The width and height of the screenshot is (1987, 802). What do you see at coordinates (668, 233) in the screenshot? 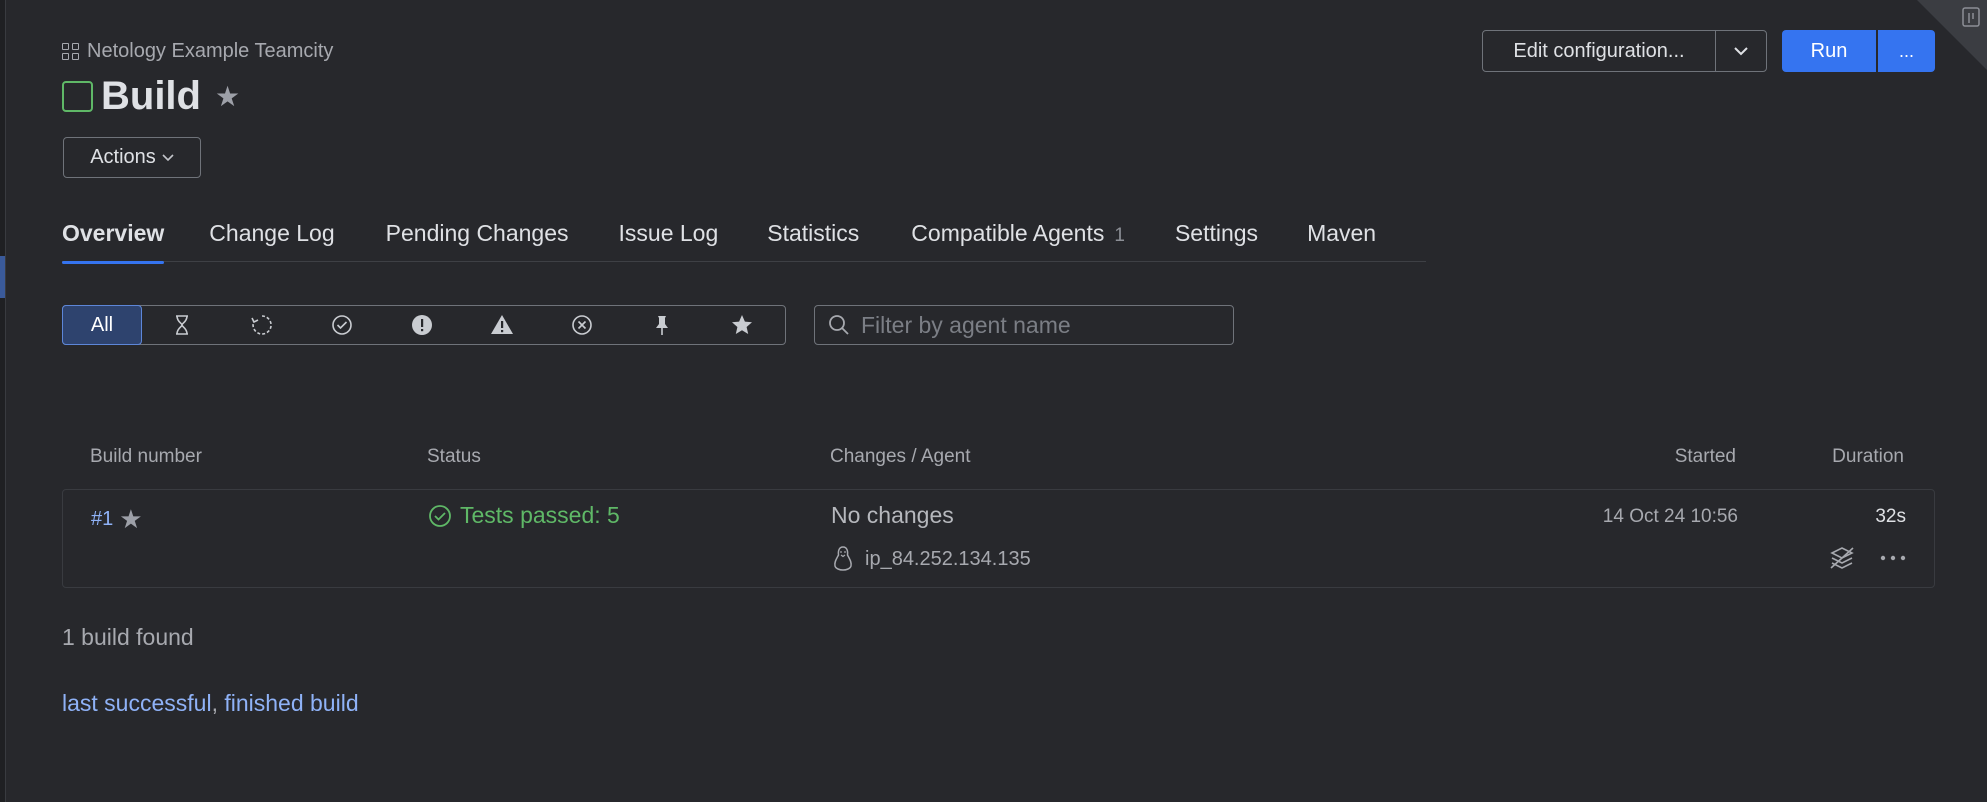
I see `tab-label: Issue Log` at bounding box center [668, 233].